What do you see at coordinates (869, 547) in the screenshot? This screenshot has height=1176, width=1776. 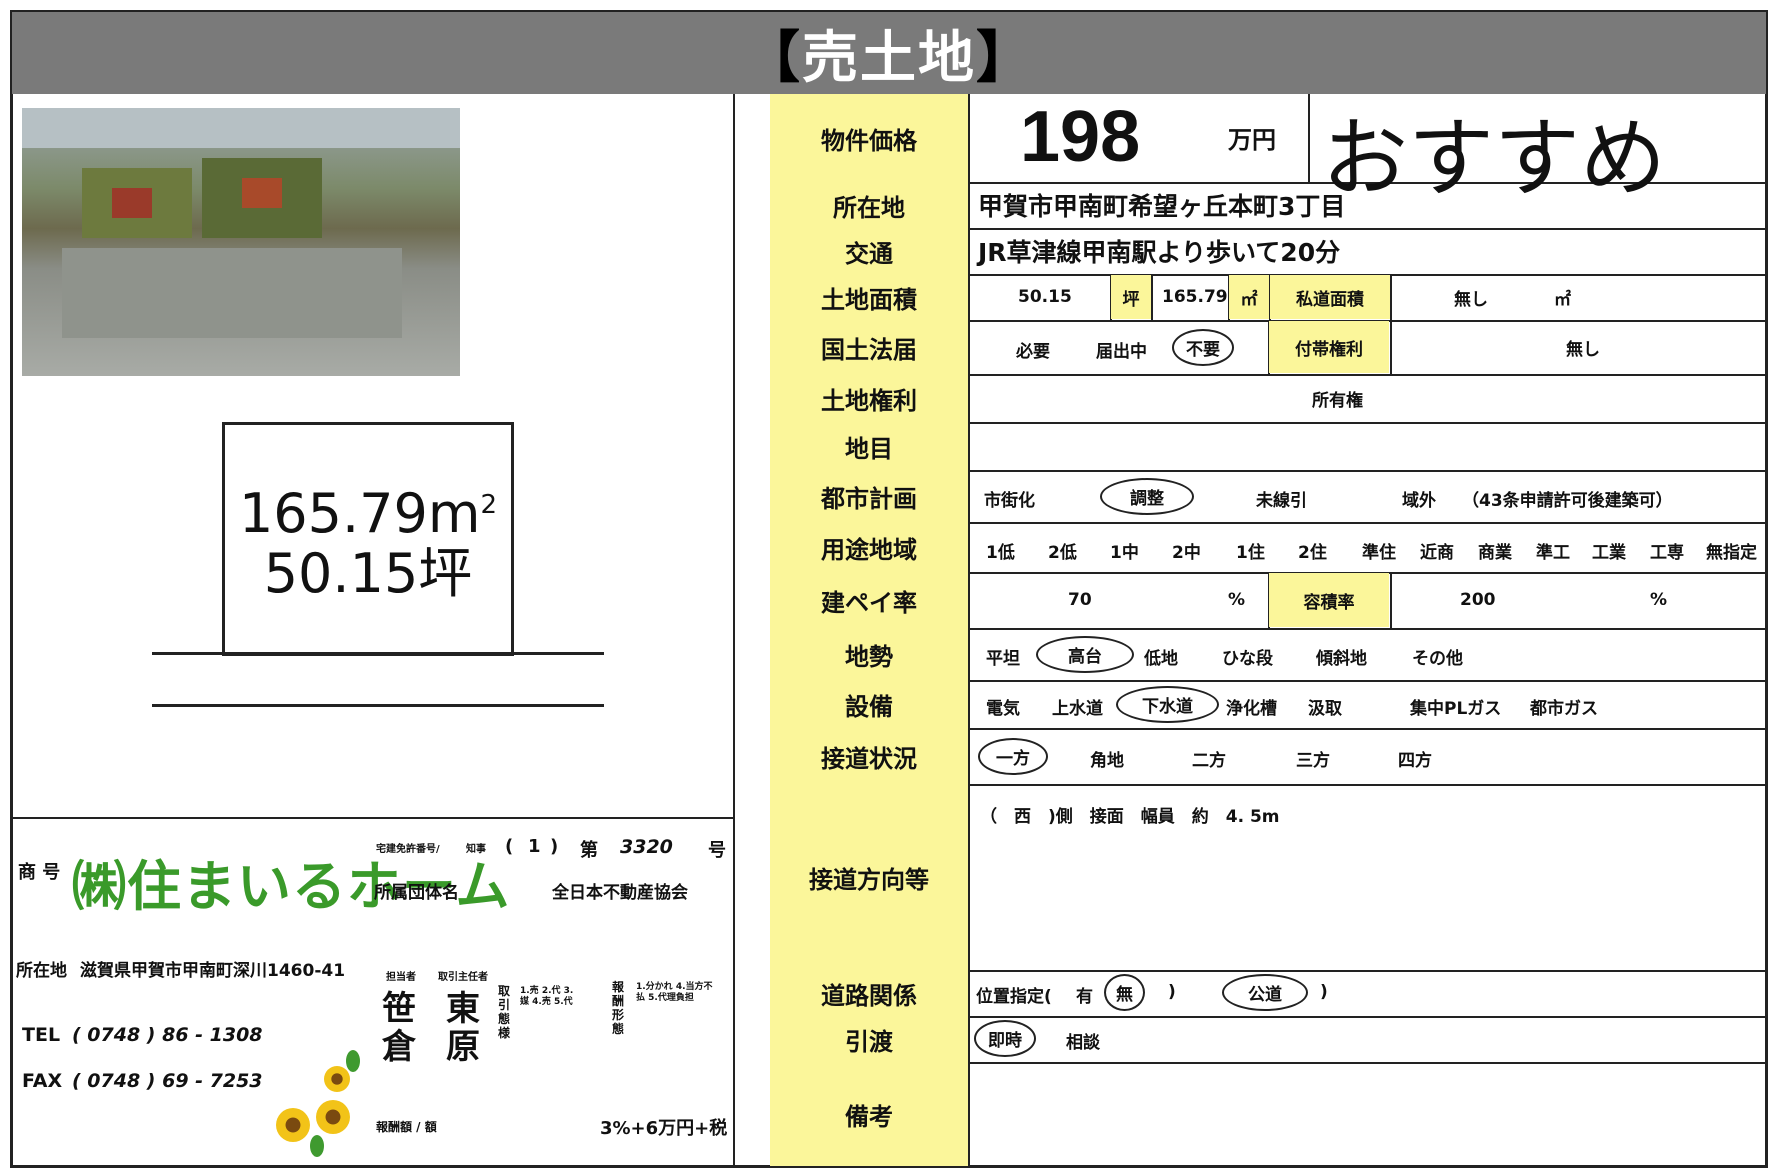 I see `label-zoning: 用途地域` at bounding box center [869, 547].